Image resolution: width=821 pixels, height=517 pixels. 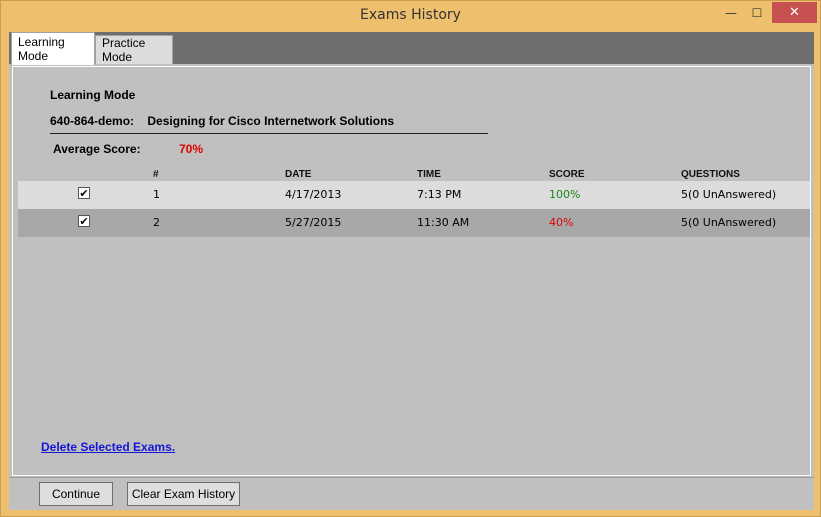 I want to click on minimize-button: —, so click(x=731, y=12).